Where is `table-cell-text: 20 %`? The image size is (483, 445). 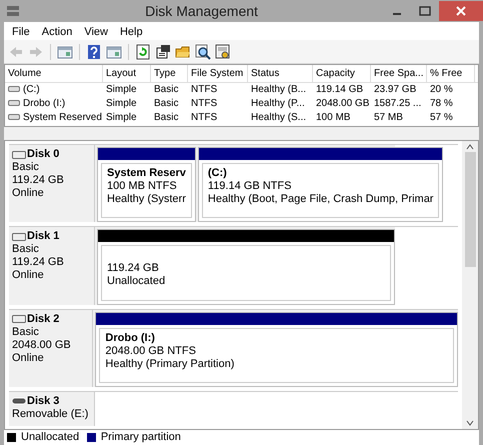
table-cell-text: 20 % is located at coordinates (441, 90).